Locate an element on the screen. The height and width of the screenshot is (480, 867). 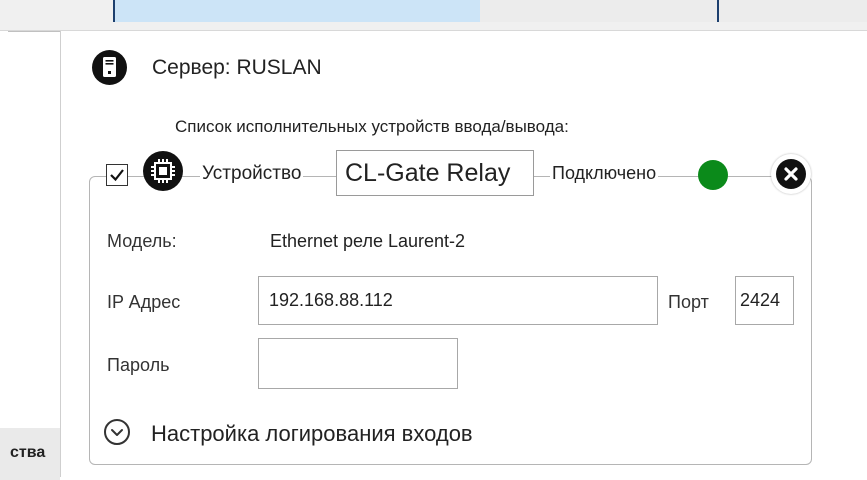
password-label: Пароль is located at coordinates (138, 365).